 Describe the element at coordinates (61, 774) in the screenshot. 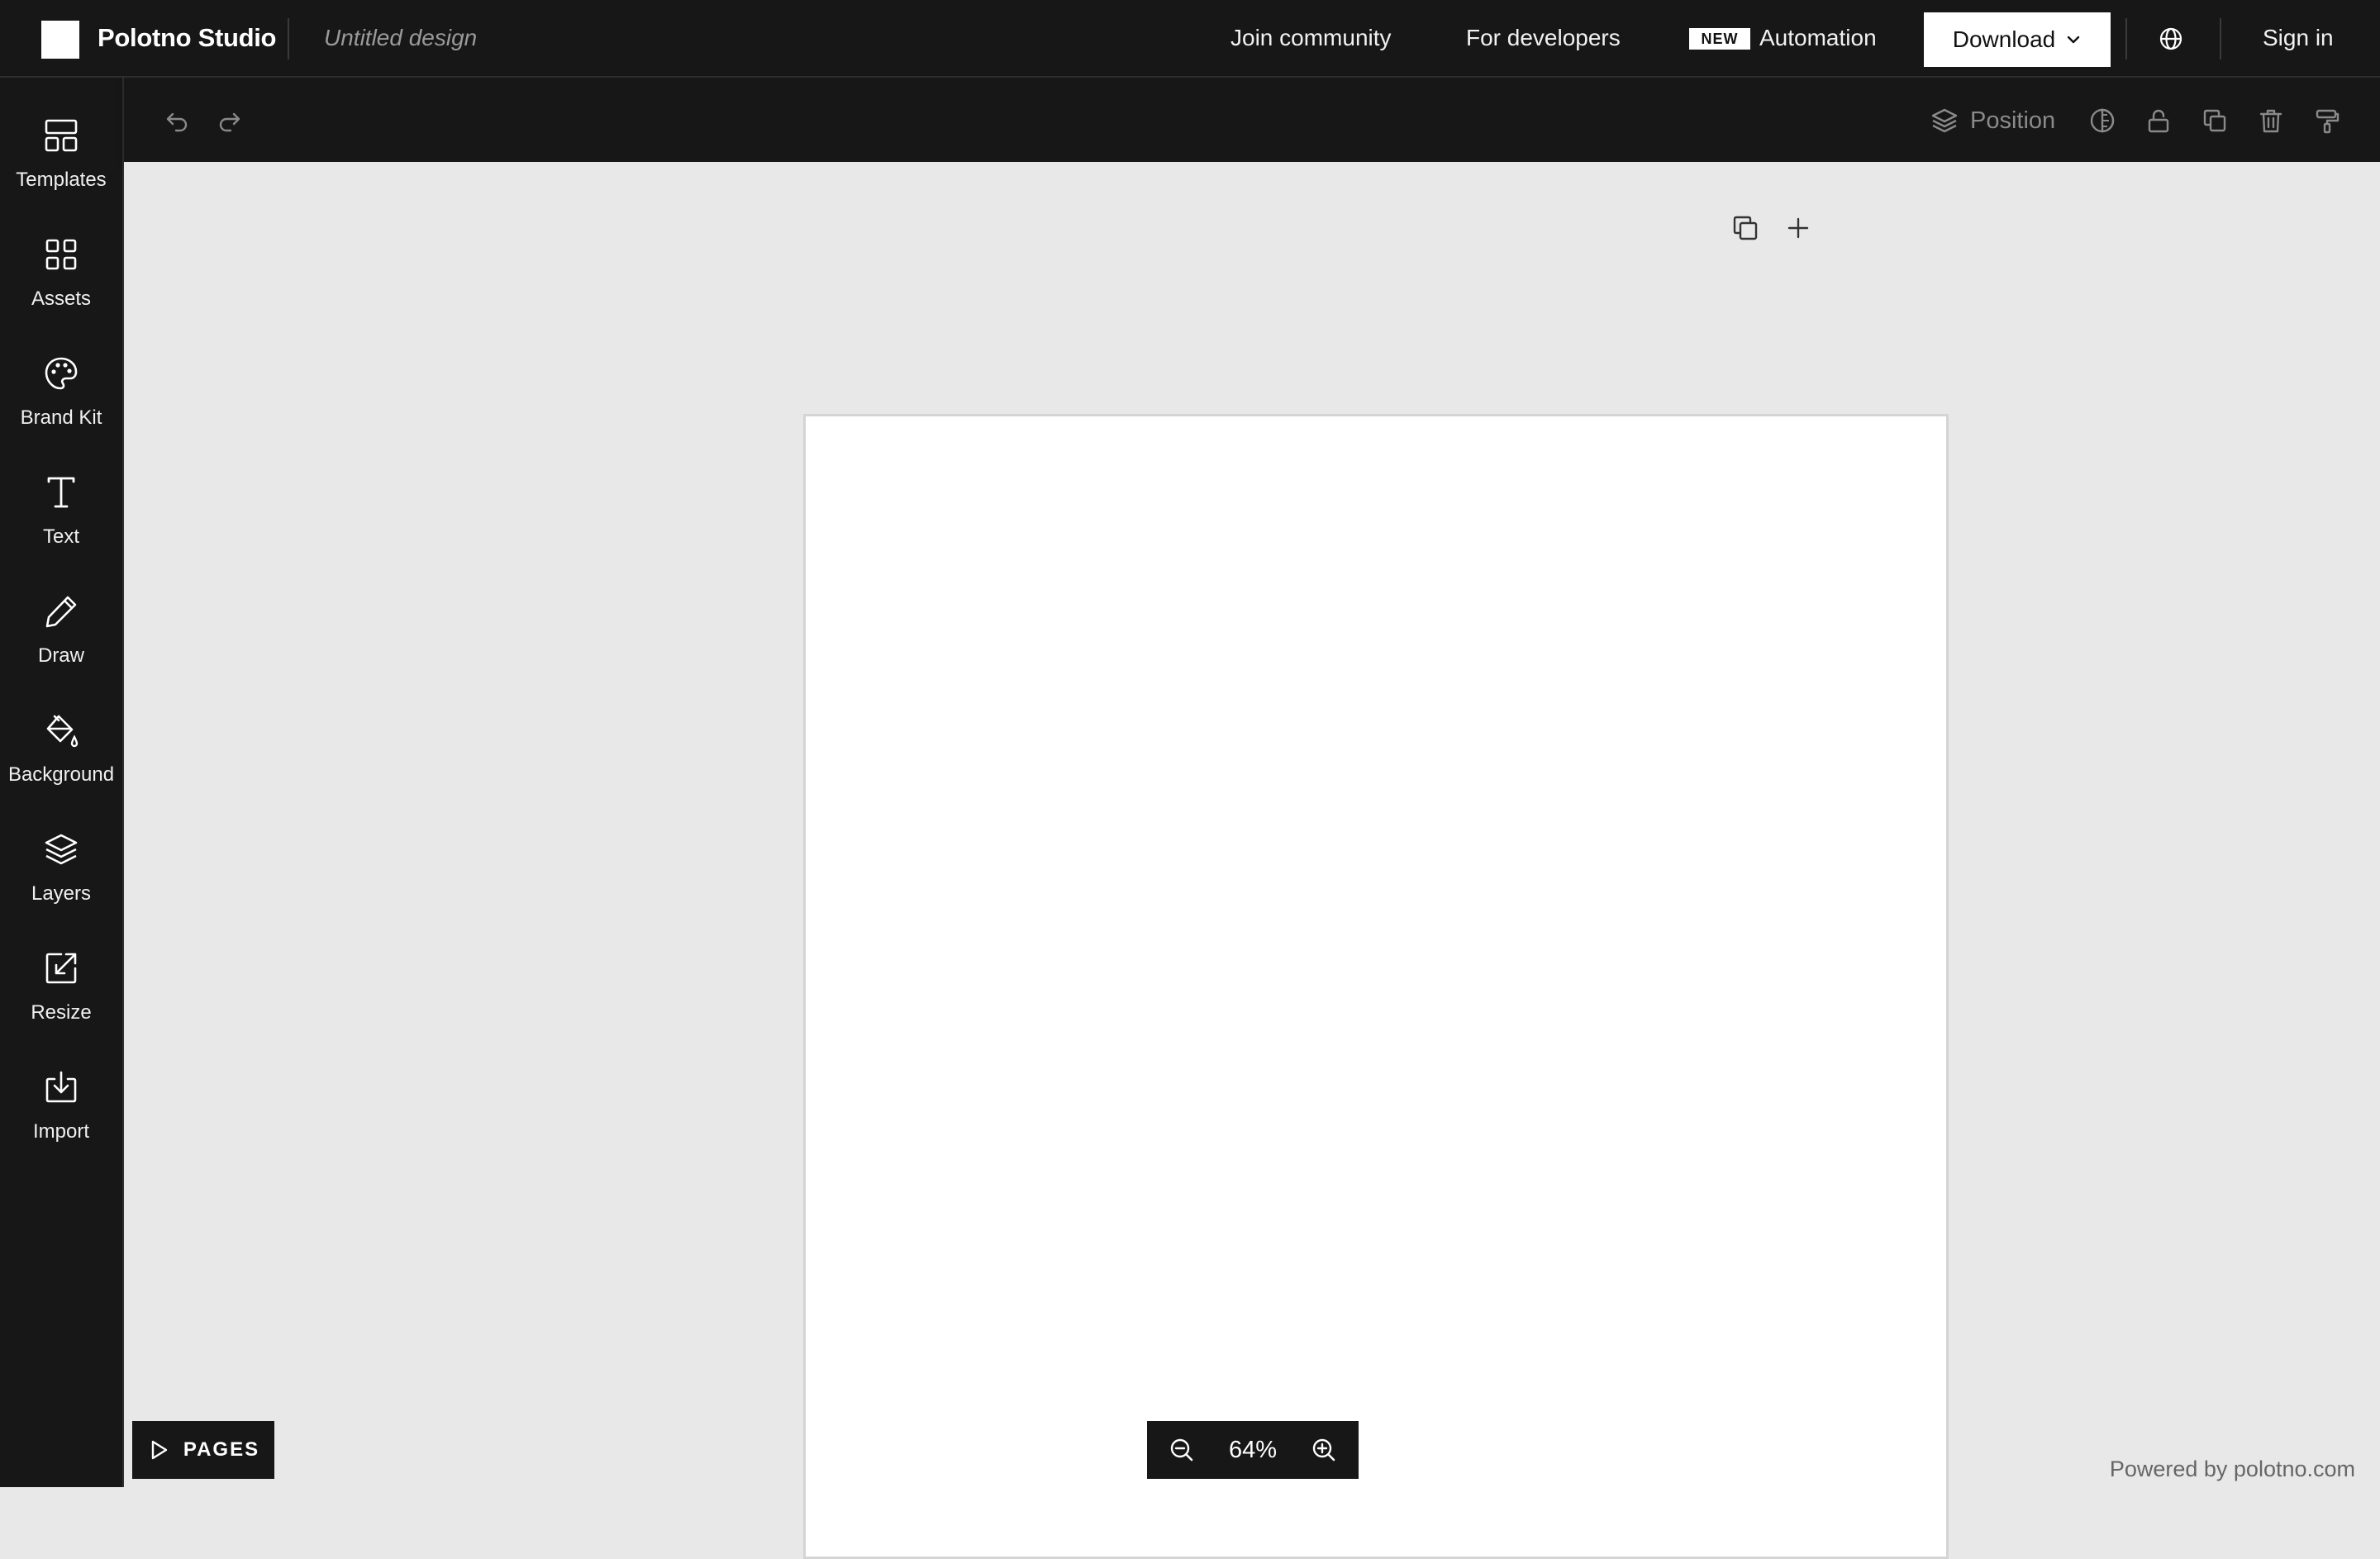

I see `sidebar-item-label: Background` at that location.